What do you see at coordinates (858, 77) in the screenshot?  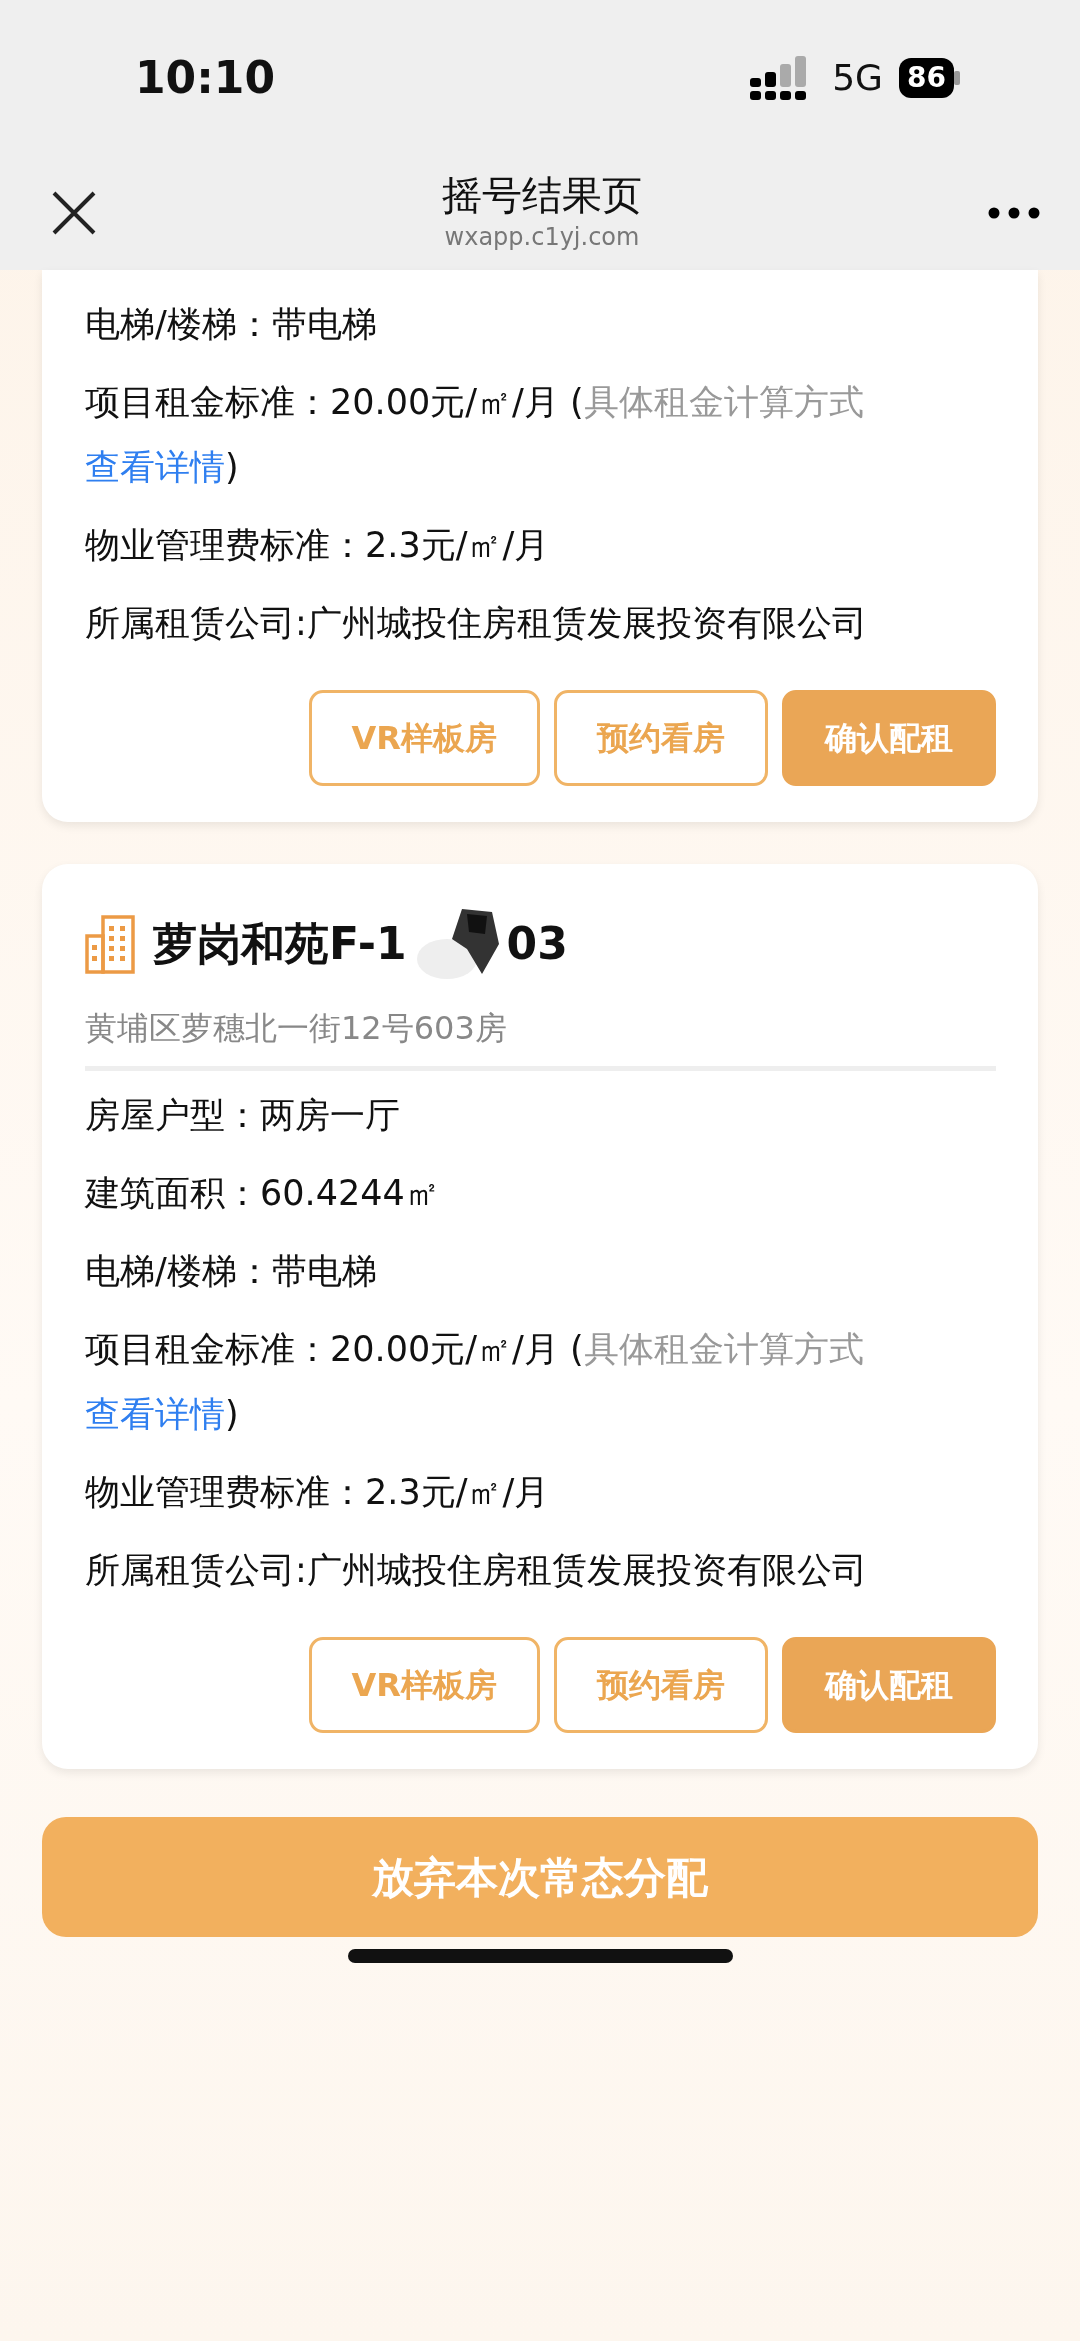 I see `network-label: 5G` at bounding box center [858, 77].